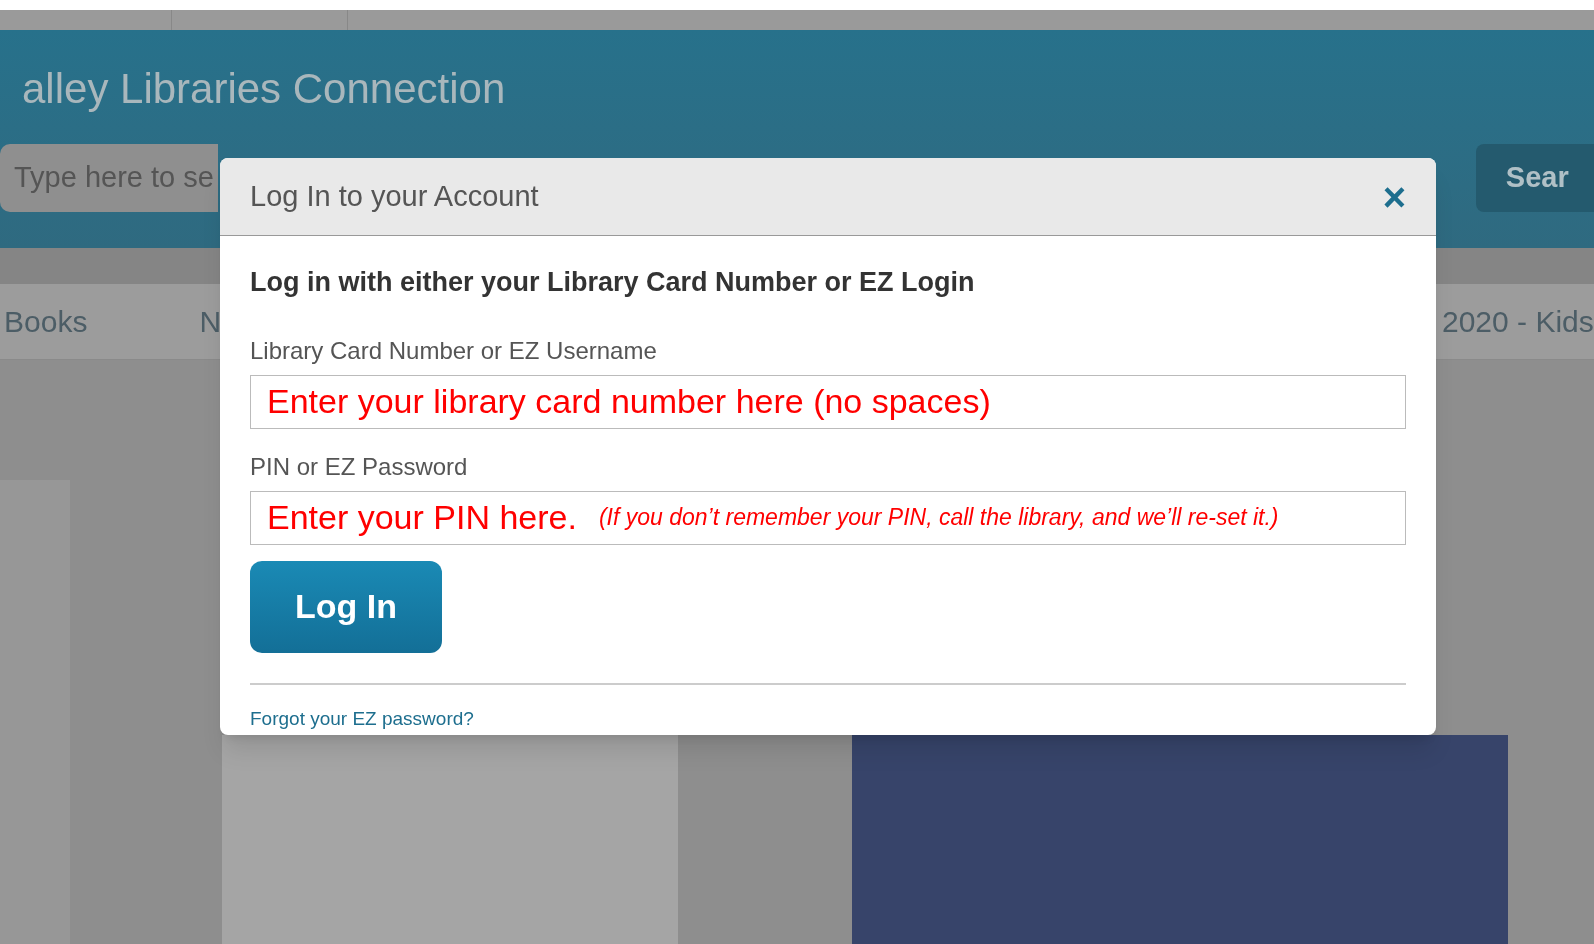 This screenshot has width=1594, height=944. Describe the element at coordinates (1518, 321) in the screenshot. I see `nav-link: 2020 - Kids` at that location.